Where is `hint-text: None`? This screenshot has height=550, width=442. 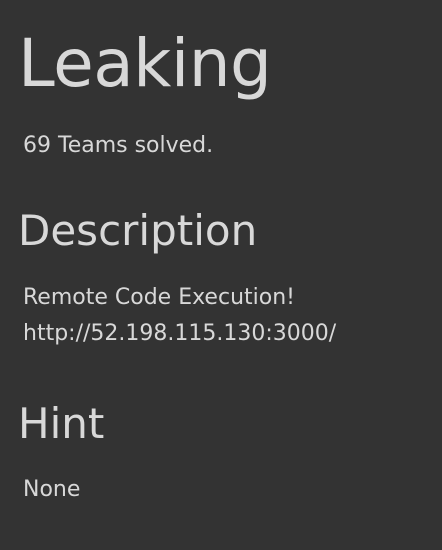 hint-text: None is located at coordinates (52, 489).